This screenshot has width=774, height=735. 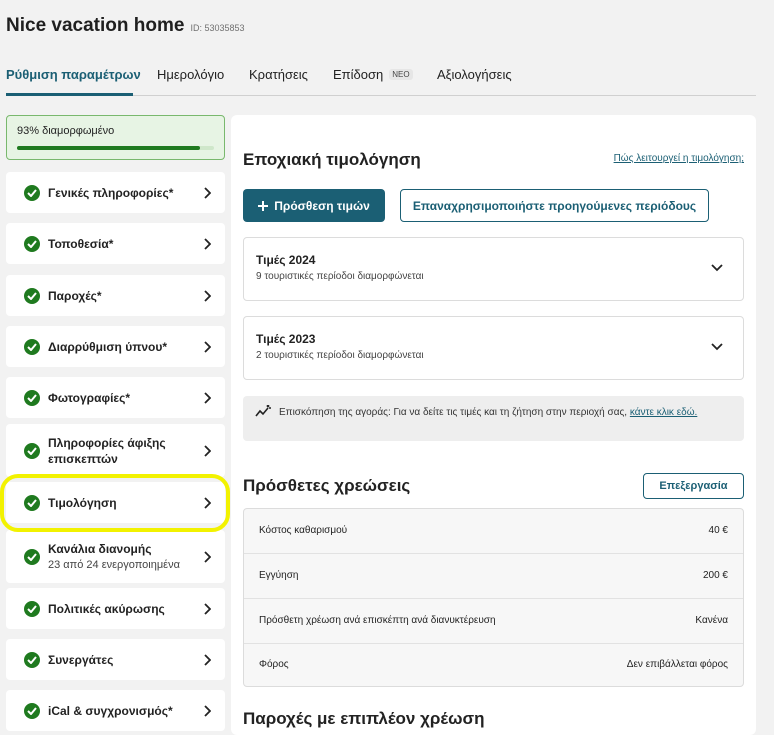 What do you see at coordinates (109, 148) in the screenshot?
I see `progress-fill` at bounding box center [109, 148].